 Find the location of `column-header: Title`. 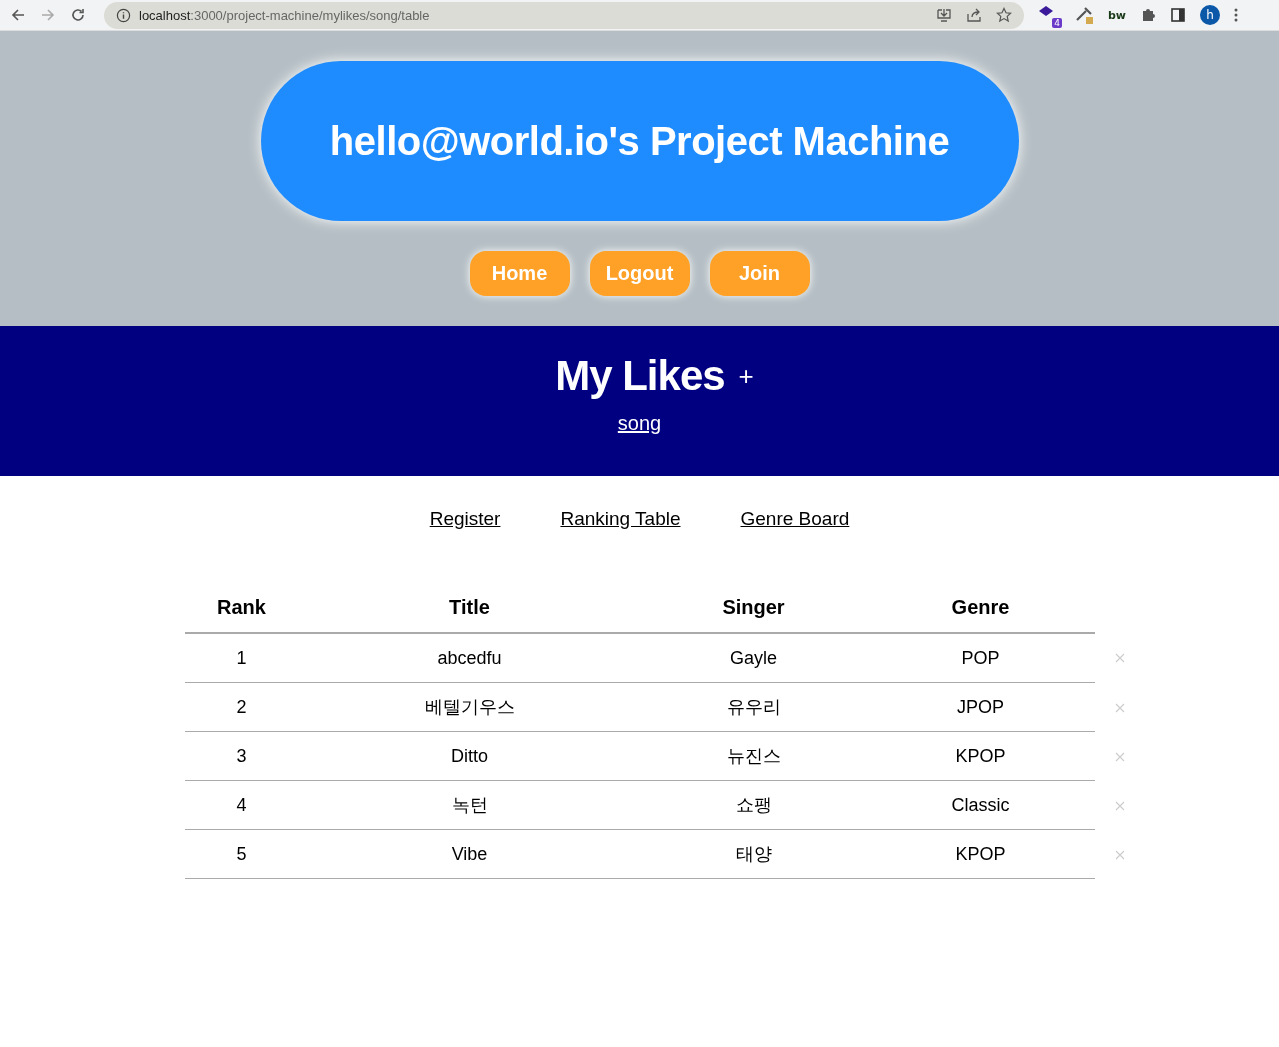

column-header: Title is located at coordinates (469, 607).